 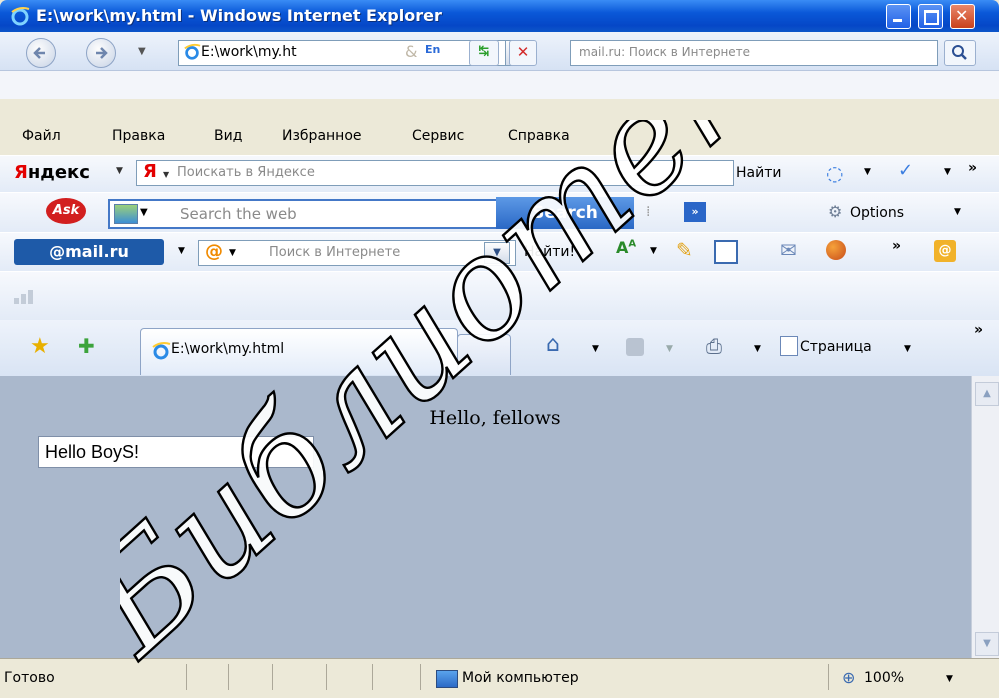 What do you see at coordinates (907, 349) in the screenshot?
I see `page-menu-dropdown-icon: ▼` at bounding box center [907, 349].